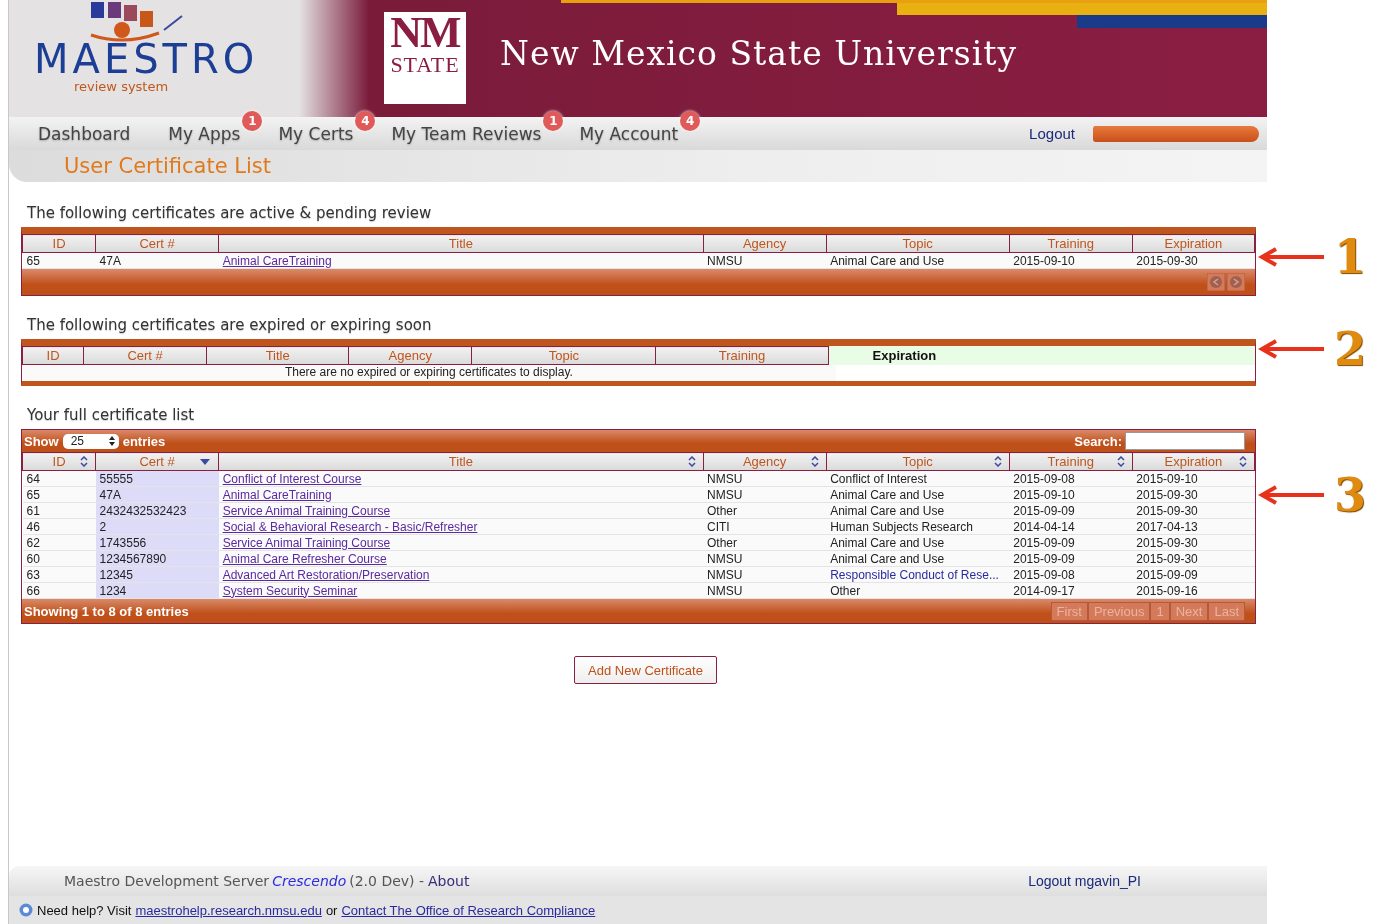  I want to click on logo-name: MAESTRO, so click(146, 59).